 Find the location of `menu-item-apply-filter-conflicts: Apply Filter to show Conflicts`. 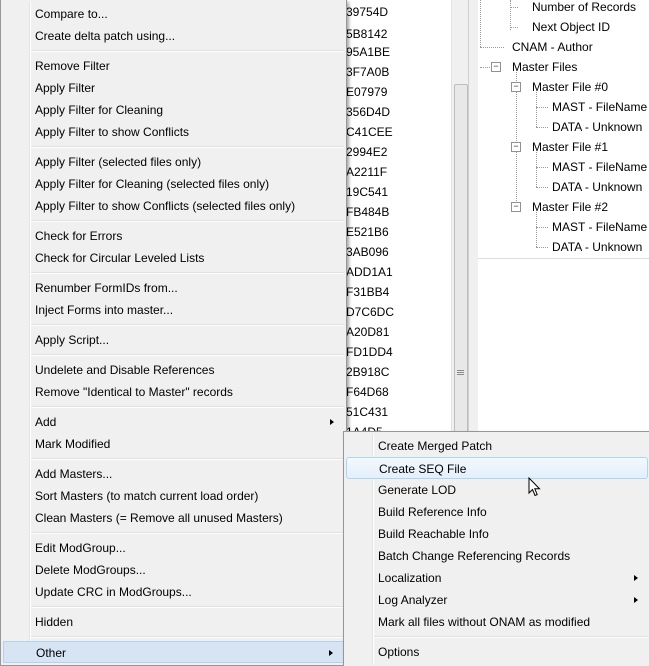

menu-item-apply-filter-conflicts: Apply Filter to show Conflicts is located at coordinates (173, 132).